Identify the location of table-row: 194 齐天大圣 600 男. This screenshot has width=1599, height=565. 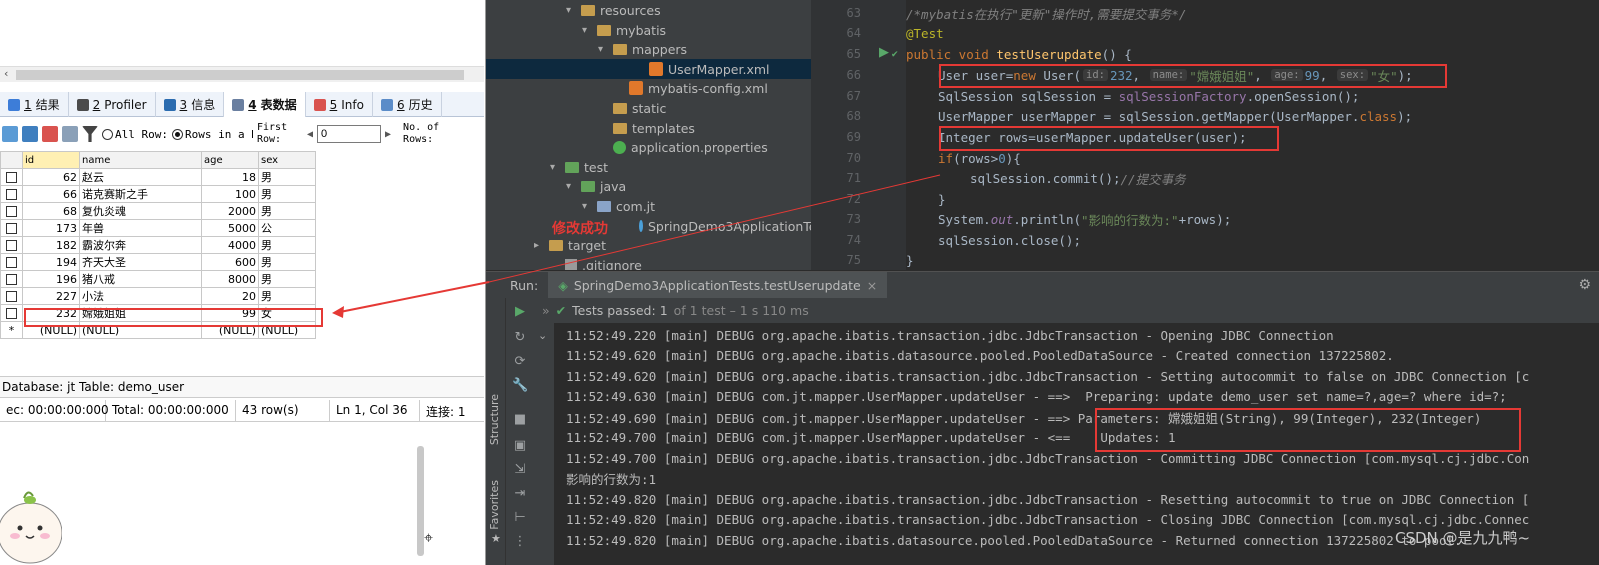
(158, 262).